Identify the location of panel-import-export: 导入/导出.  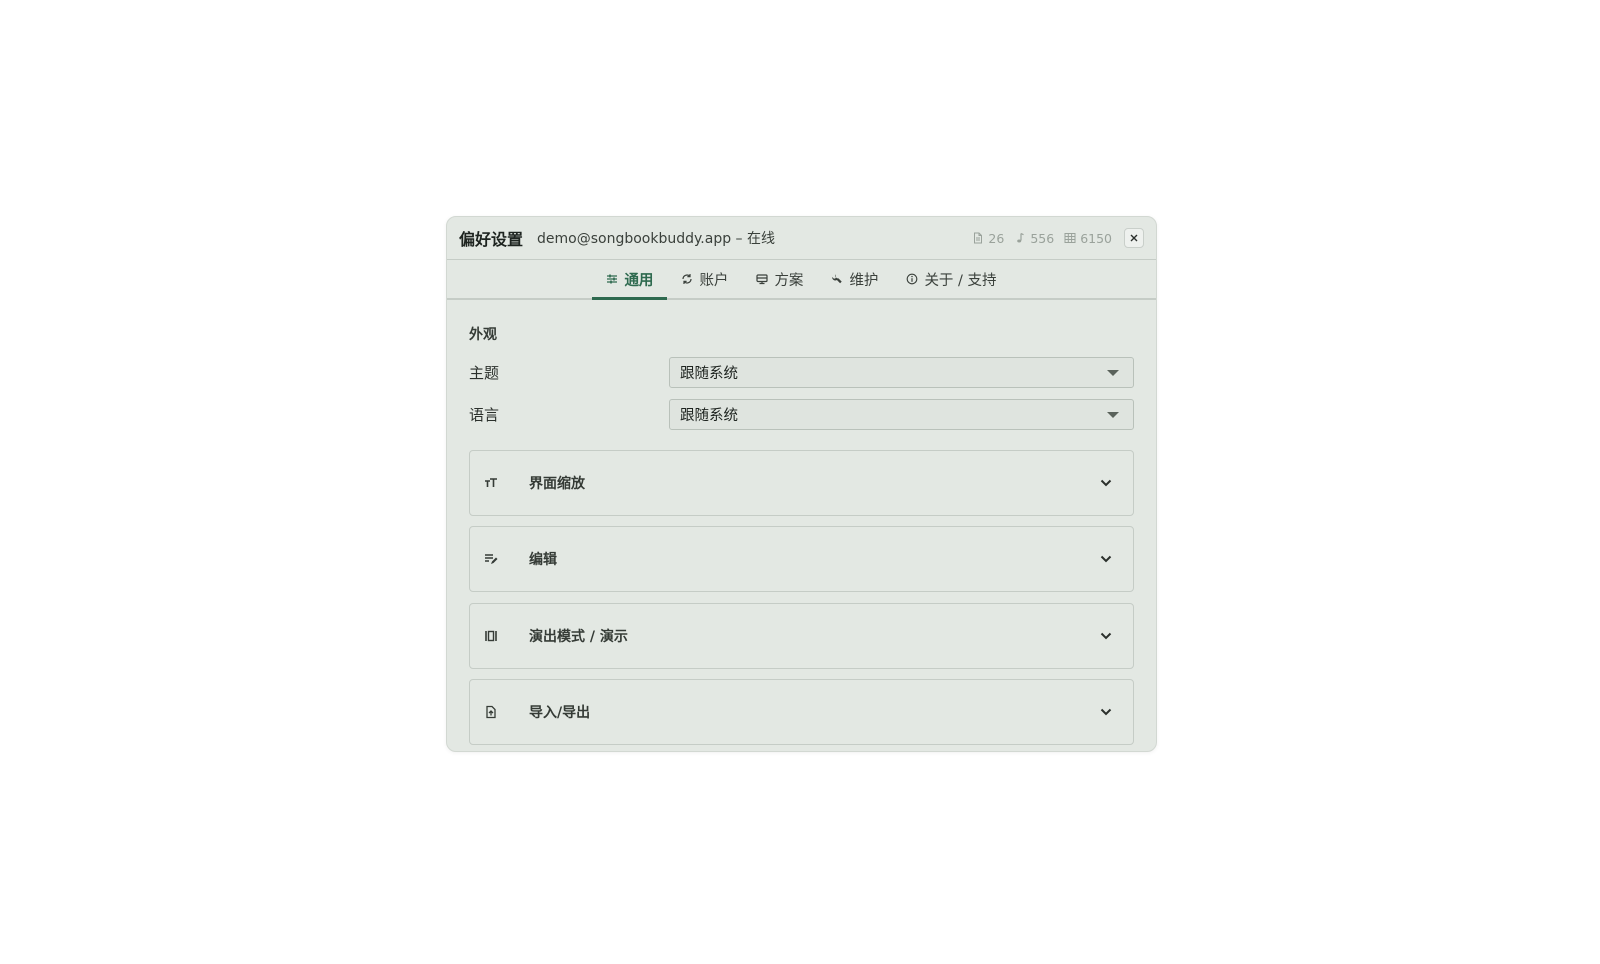
(801, 712).